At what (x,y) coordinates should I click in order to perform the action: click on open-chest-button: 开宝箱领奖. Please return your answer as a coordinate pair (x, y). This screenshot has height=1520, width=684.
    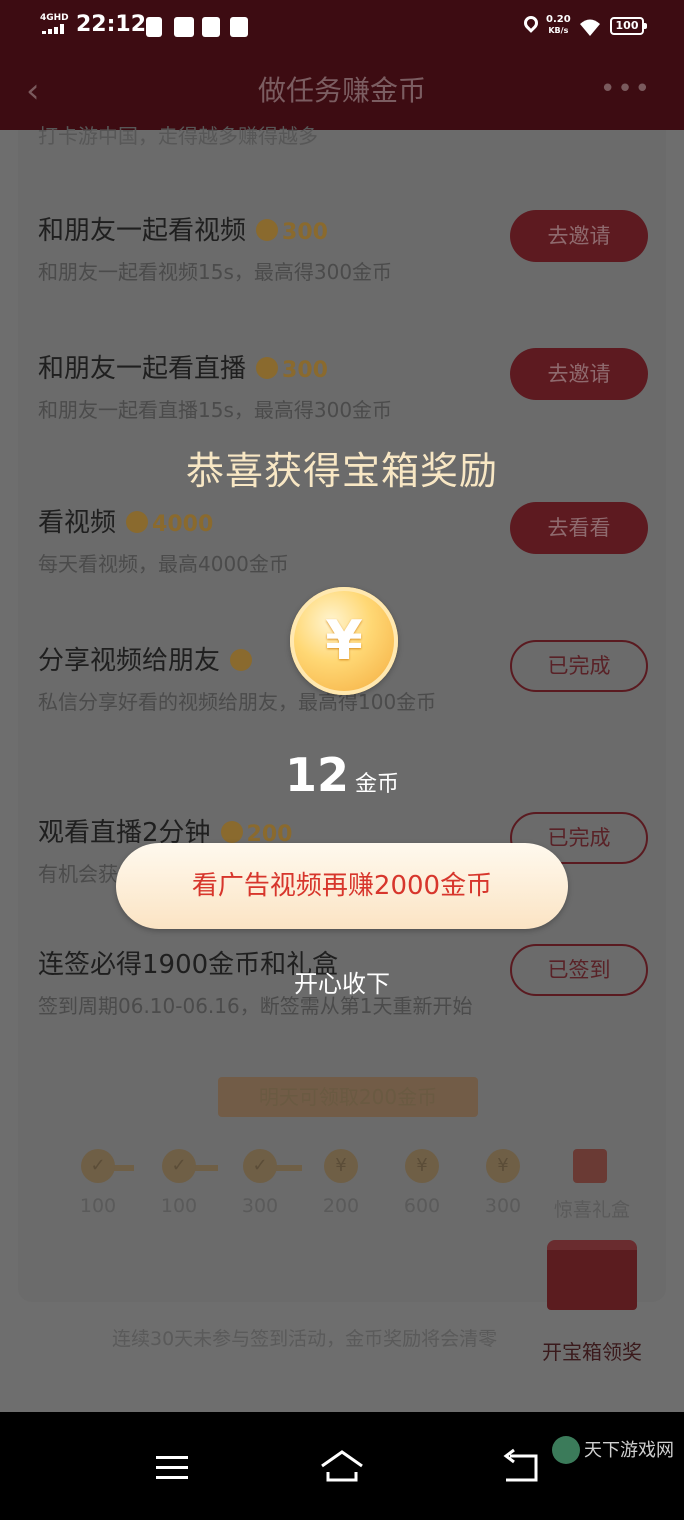
    Looking at the image, I should click on (592, 1305).